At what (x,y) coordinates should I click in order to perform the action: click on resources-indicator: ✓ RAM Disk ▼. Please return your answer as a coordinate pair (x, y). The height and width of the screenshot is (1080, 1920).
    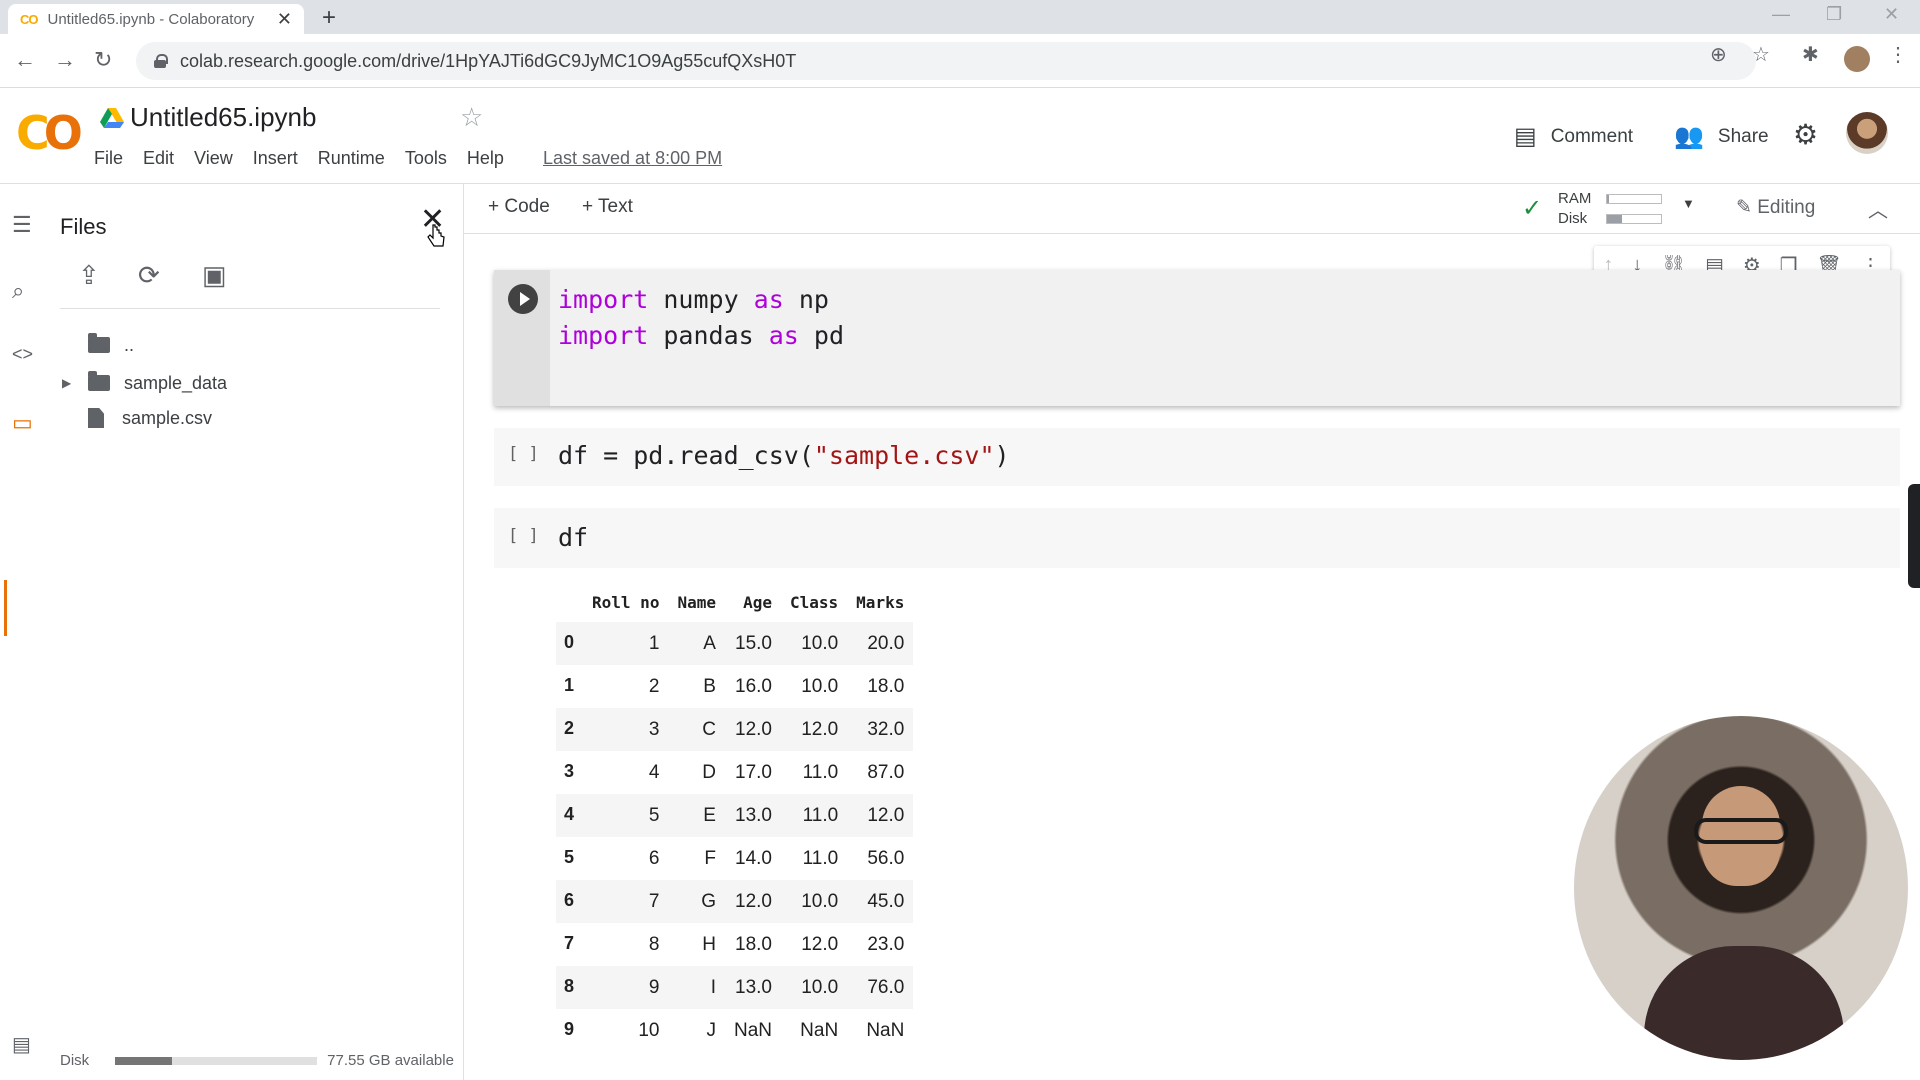
    Looking at the image, I should click on (1612, 208).